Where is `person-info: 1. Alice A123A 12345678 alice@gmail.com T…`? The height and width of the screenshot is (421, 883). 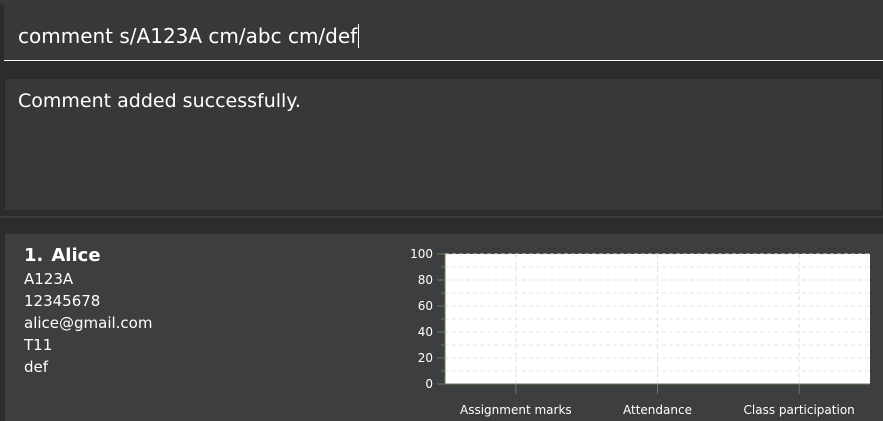 person-info: 1. Alice A123A 12345678 alice@gmail.com T… is located at coordinates (88, 311).